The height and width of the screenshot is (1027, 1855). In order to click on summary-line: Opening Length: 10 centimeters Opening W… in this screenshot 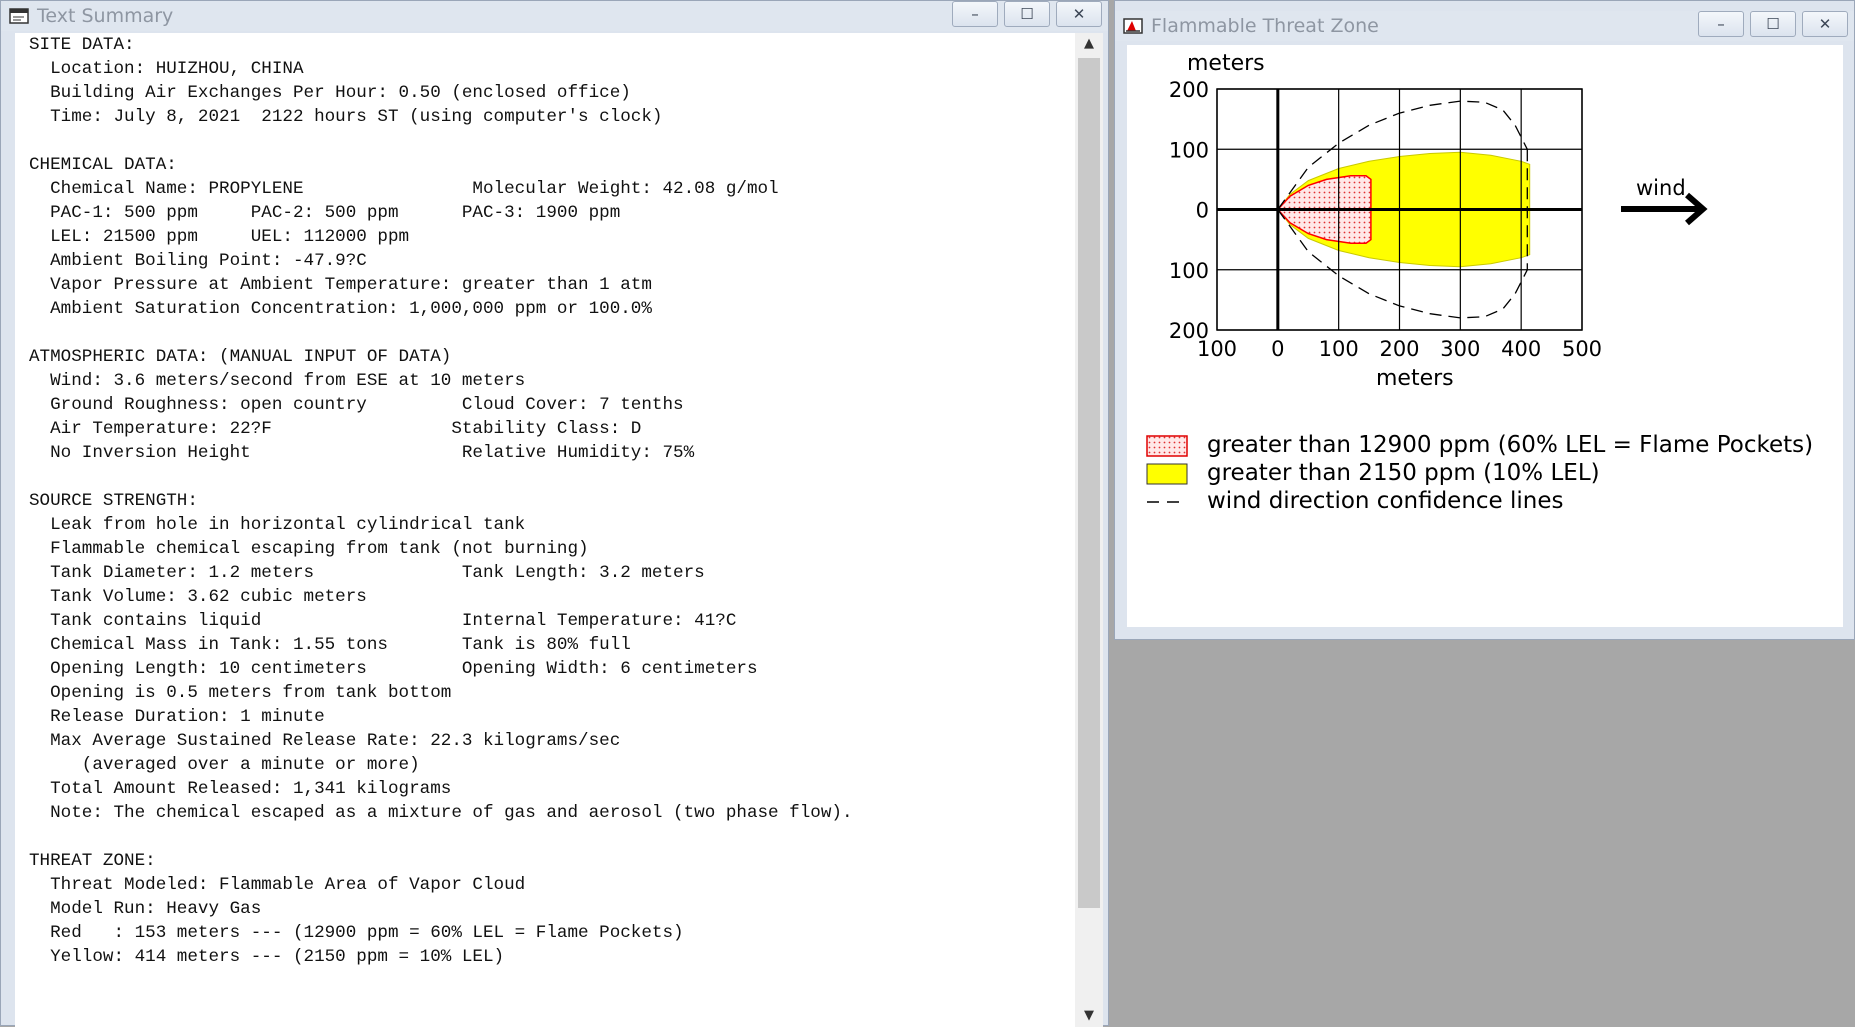, I will do `click(393, 669)`.